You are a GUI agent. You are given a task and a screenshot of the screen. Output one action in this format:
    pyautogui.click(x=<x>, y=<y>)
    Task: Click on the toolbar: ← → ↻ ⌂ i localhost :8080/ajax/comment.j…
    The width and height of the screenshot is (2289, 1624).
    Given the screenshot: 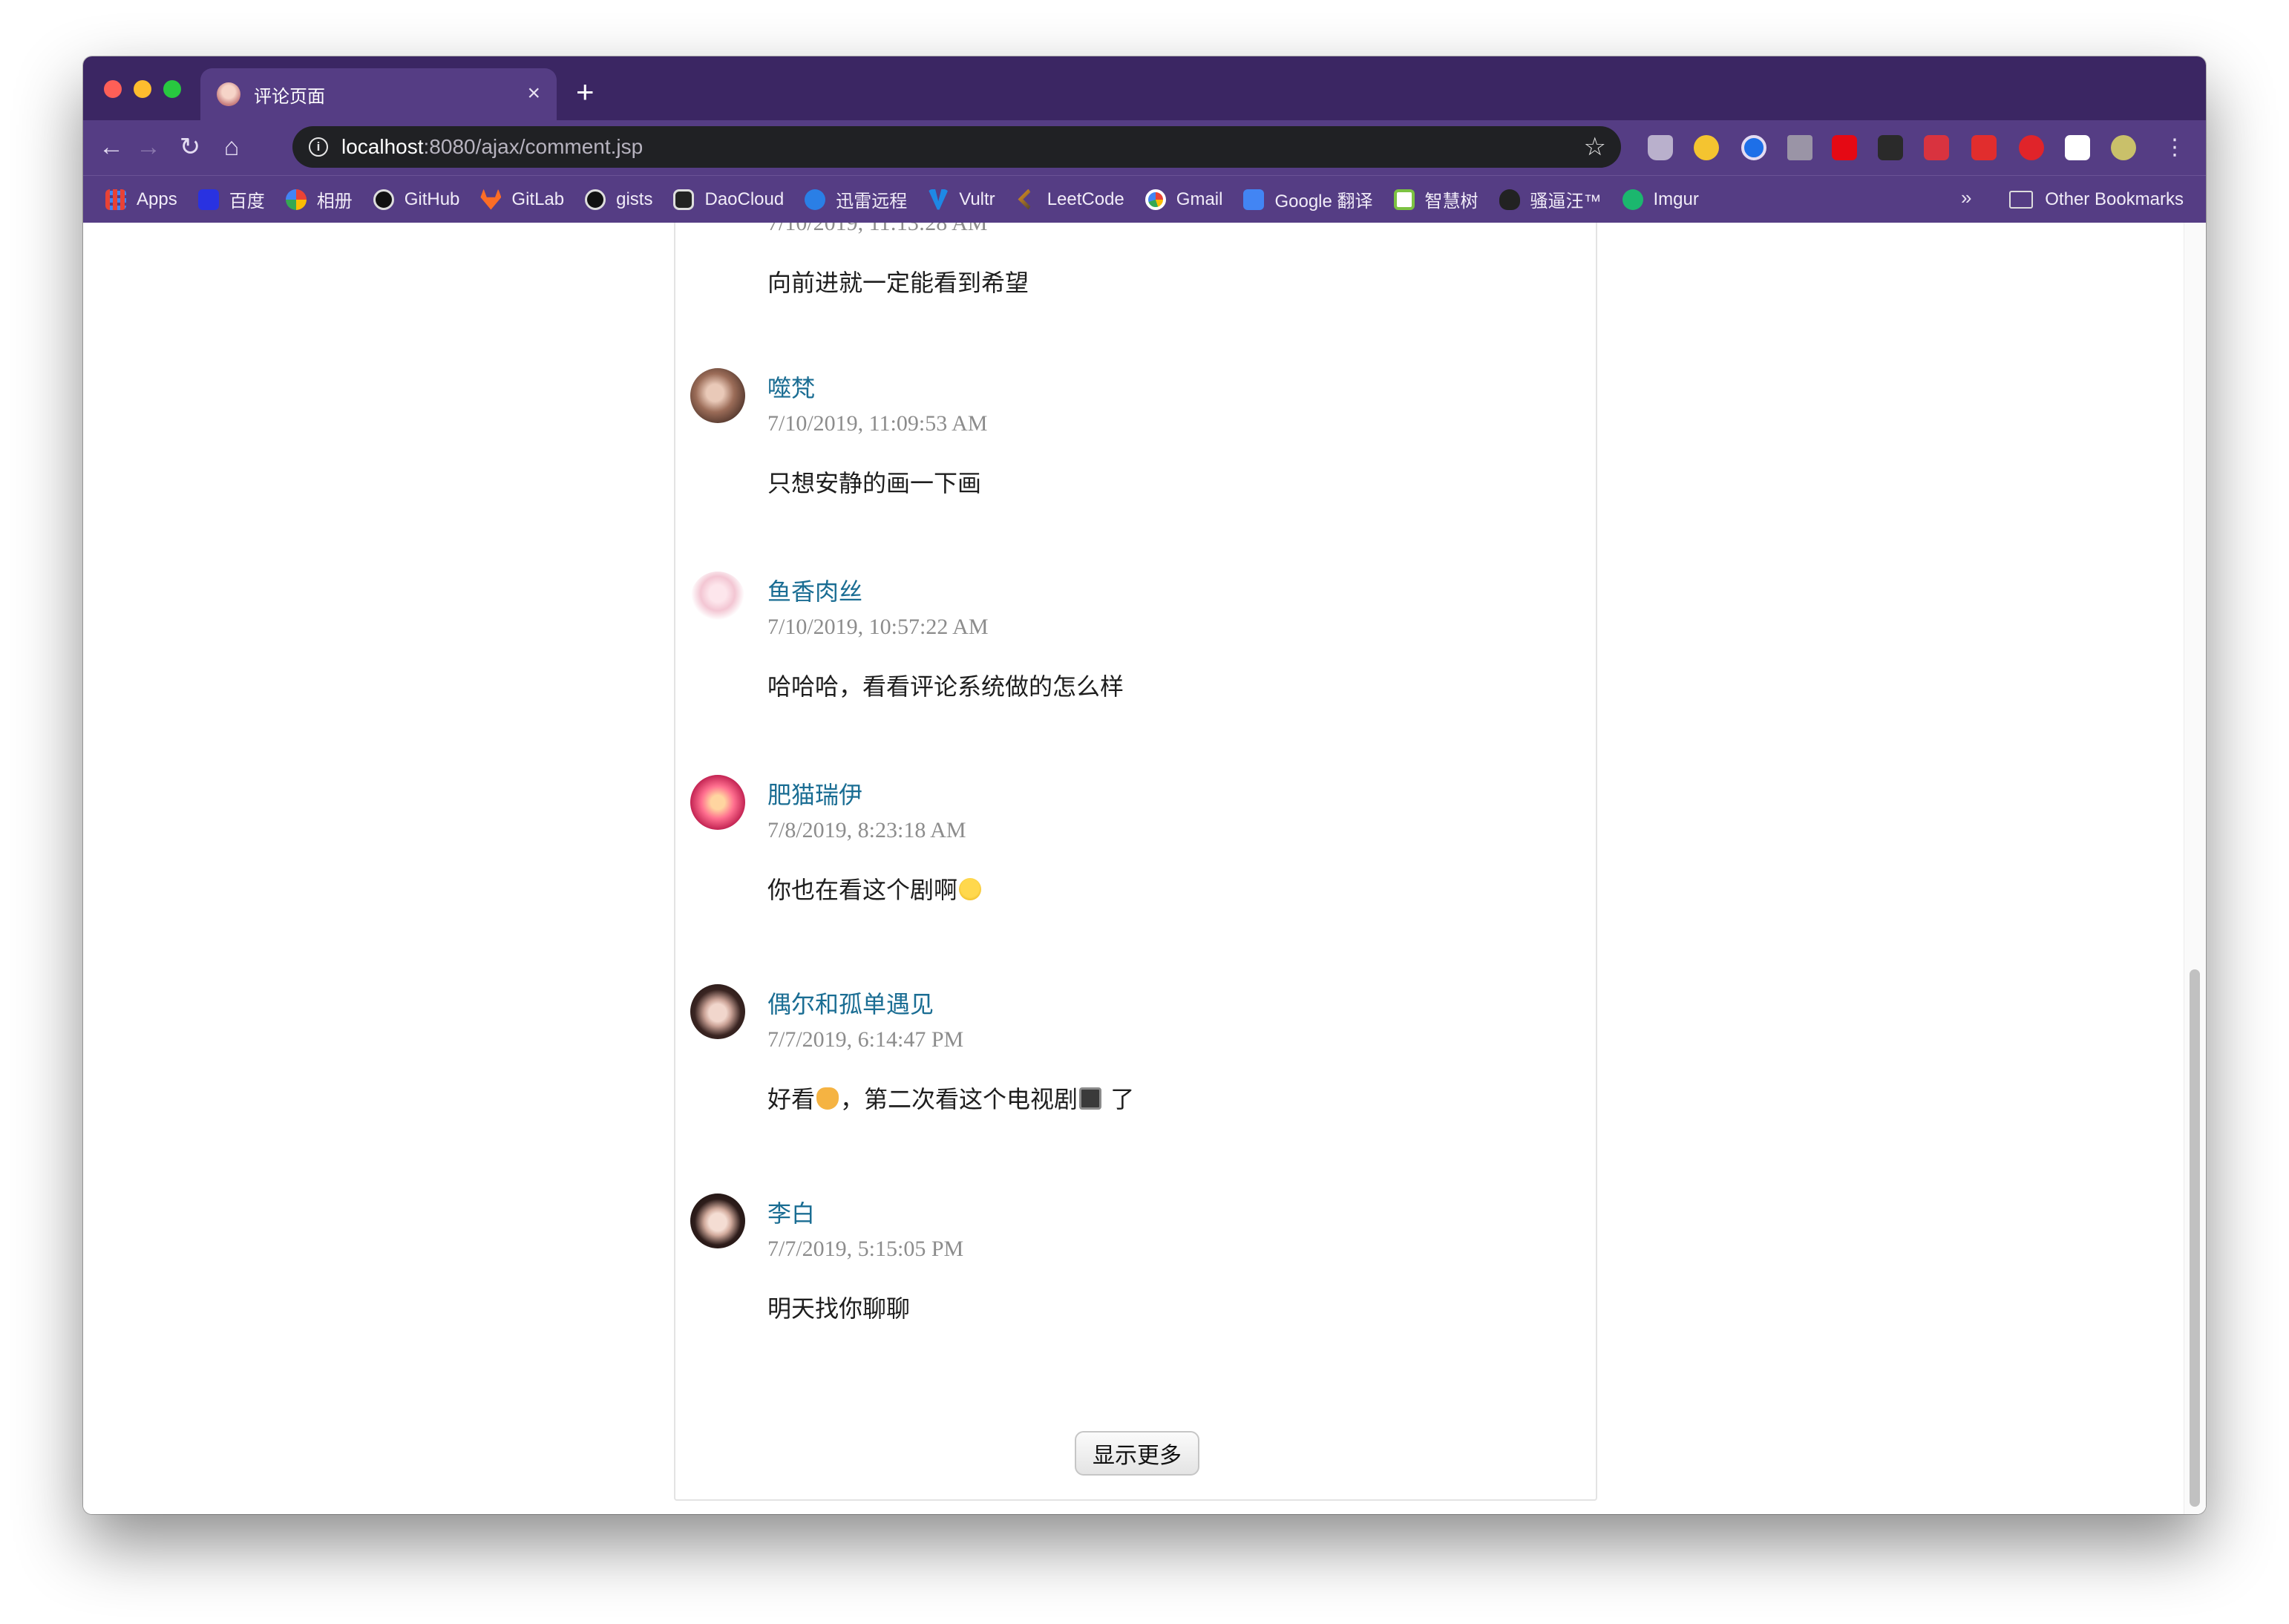 What is the action you would take?
    pyautogui.click(x=1145, y=147)
    